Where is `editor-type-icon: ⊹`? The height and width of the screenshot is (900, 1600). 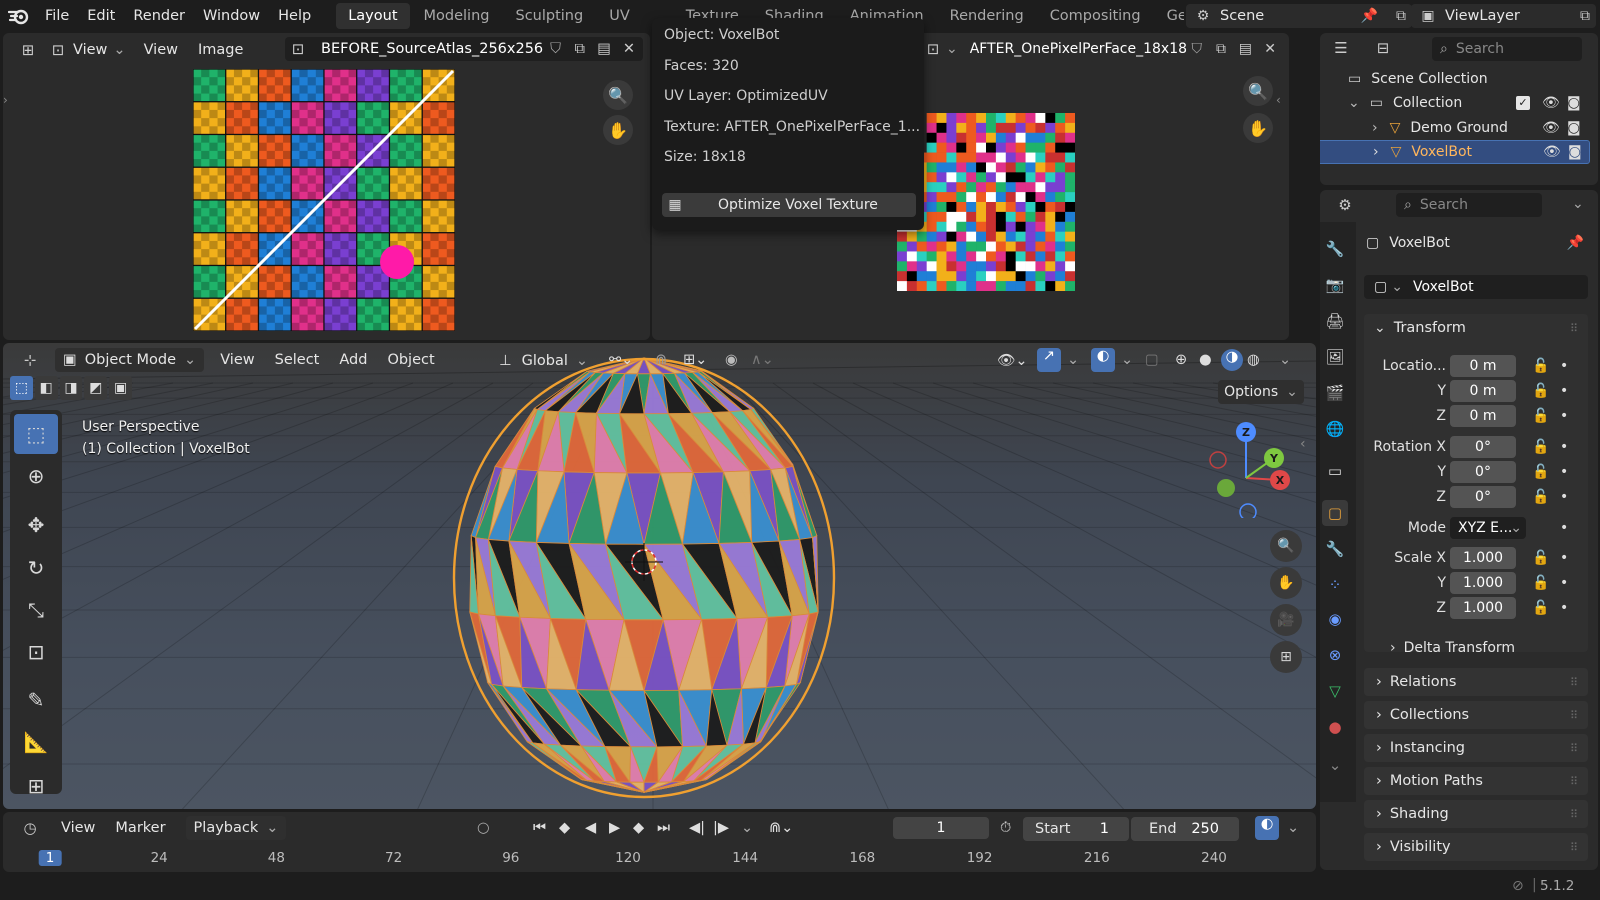
editor-type-icon: ⊹ is located at coordinates (30, 360).